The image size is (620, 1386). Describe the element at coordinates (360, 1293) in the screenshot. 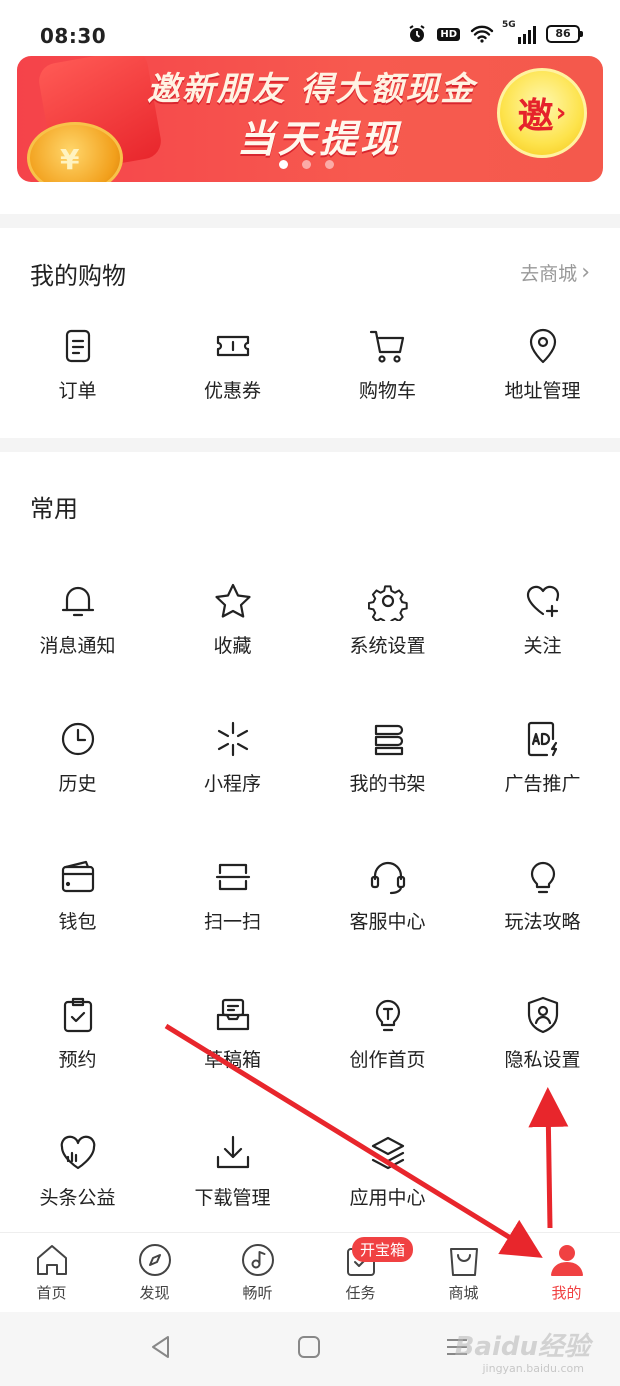

I see `nav-label: 任务` at that location.